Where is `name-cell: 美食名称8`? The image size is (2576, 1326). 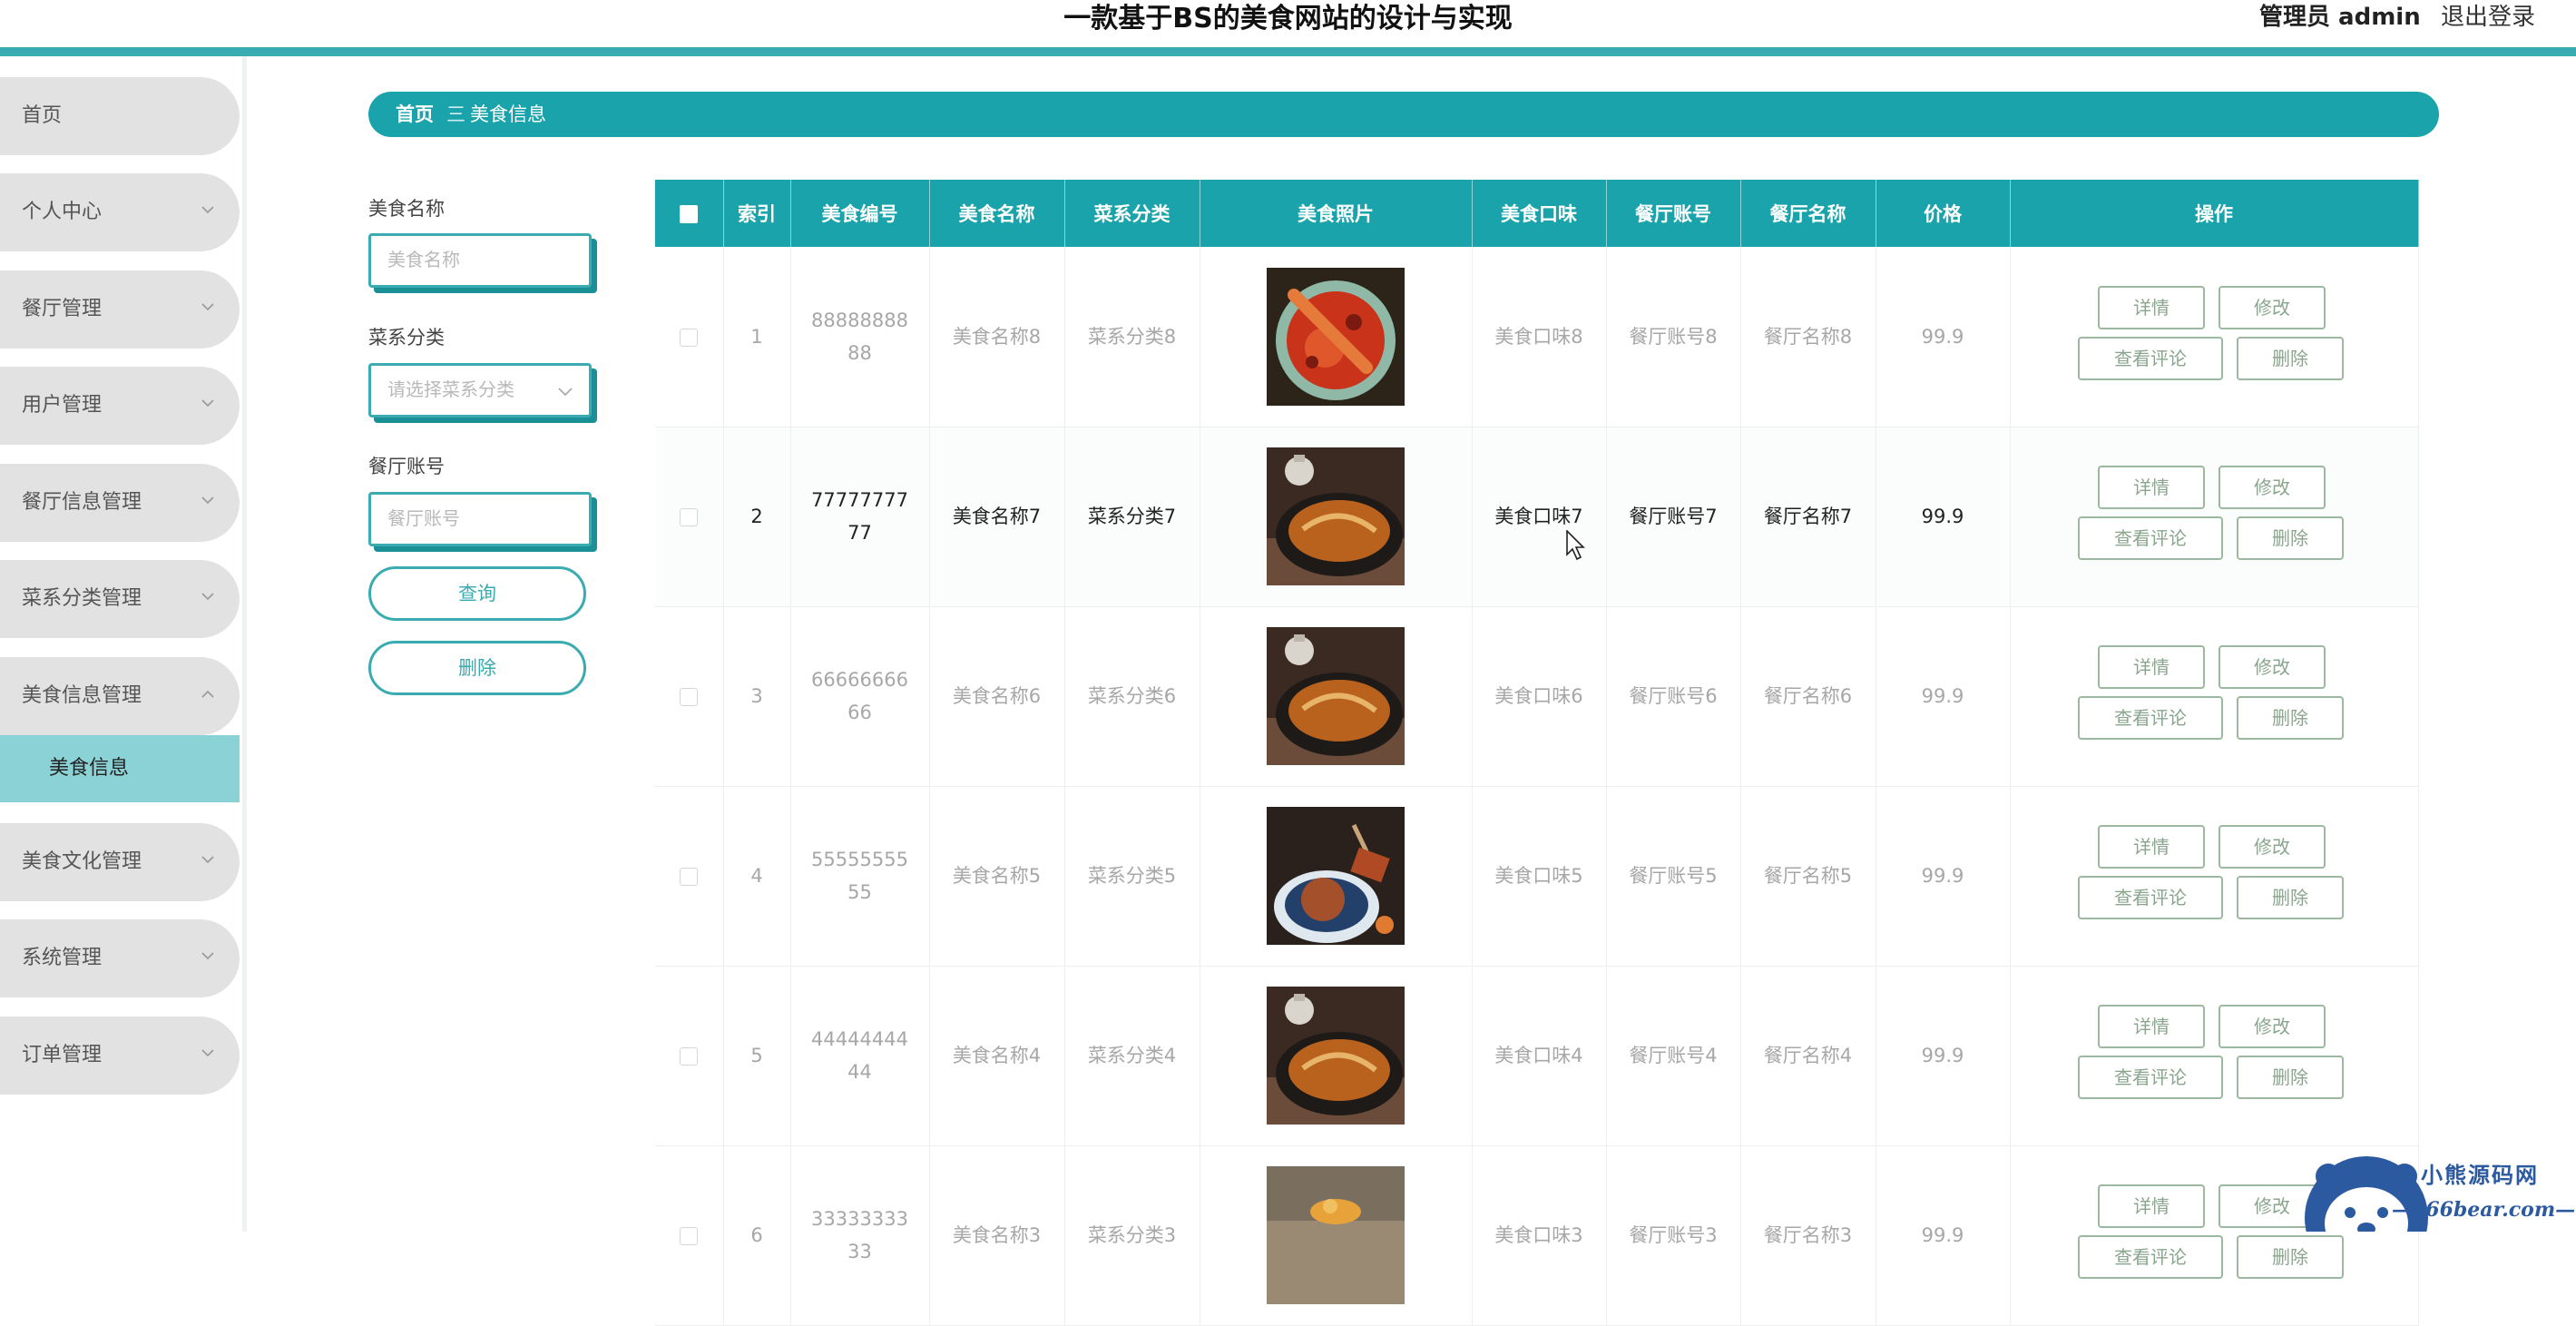
name-cell: 美食名称8 is located at coordinates (997, 337).